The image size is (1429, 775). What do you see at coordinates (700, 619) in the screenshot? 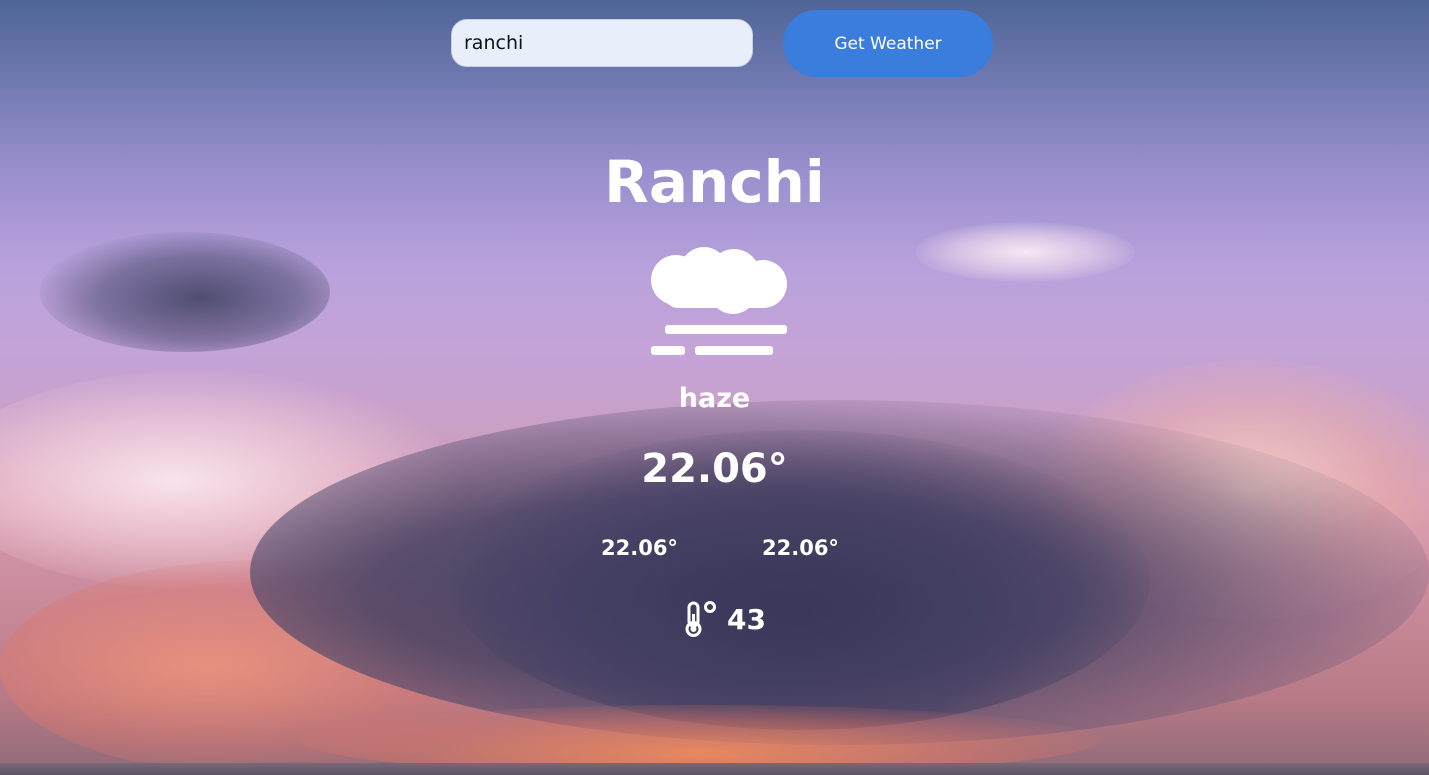
I see `thermometer-icon` at bounding box center [700, 619].